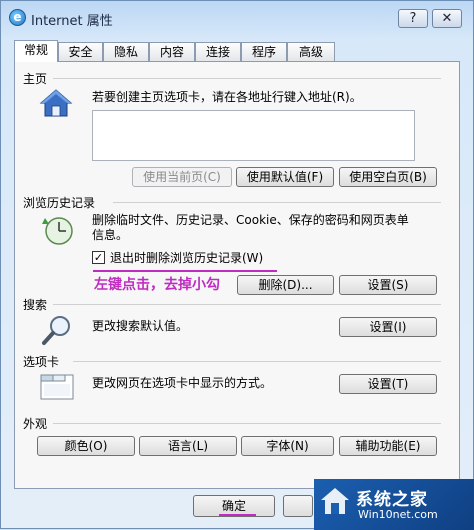 Image resolution: width=474 pixels, height=530 pixels. I want to click on tabbed-window-icon, so click(57, 387).